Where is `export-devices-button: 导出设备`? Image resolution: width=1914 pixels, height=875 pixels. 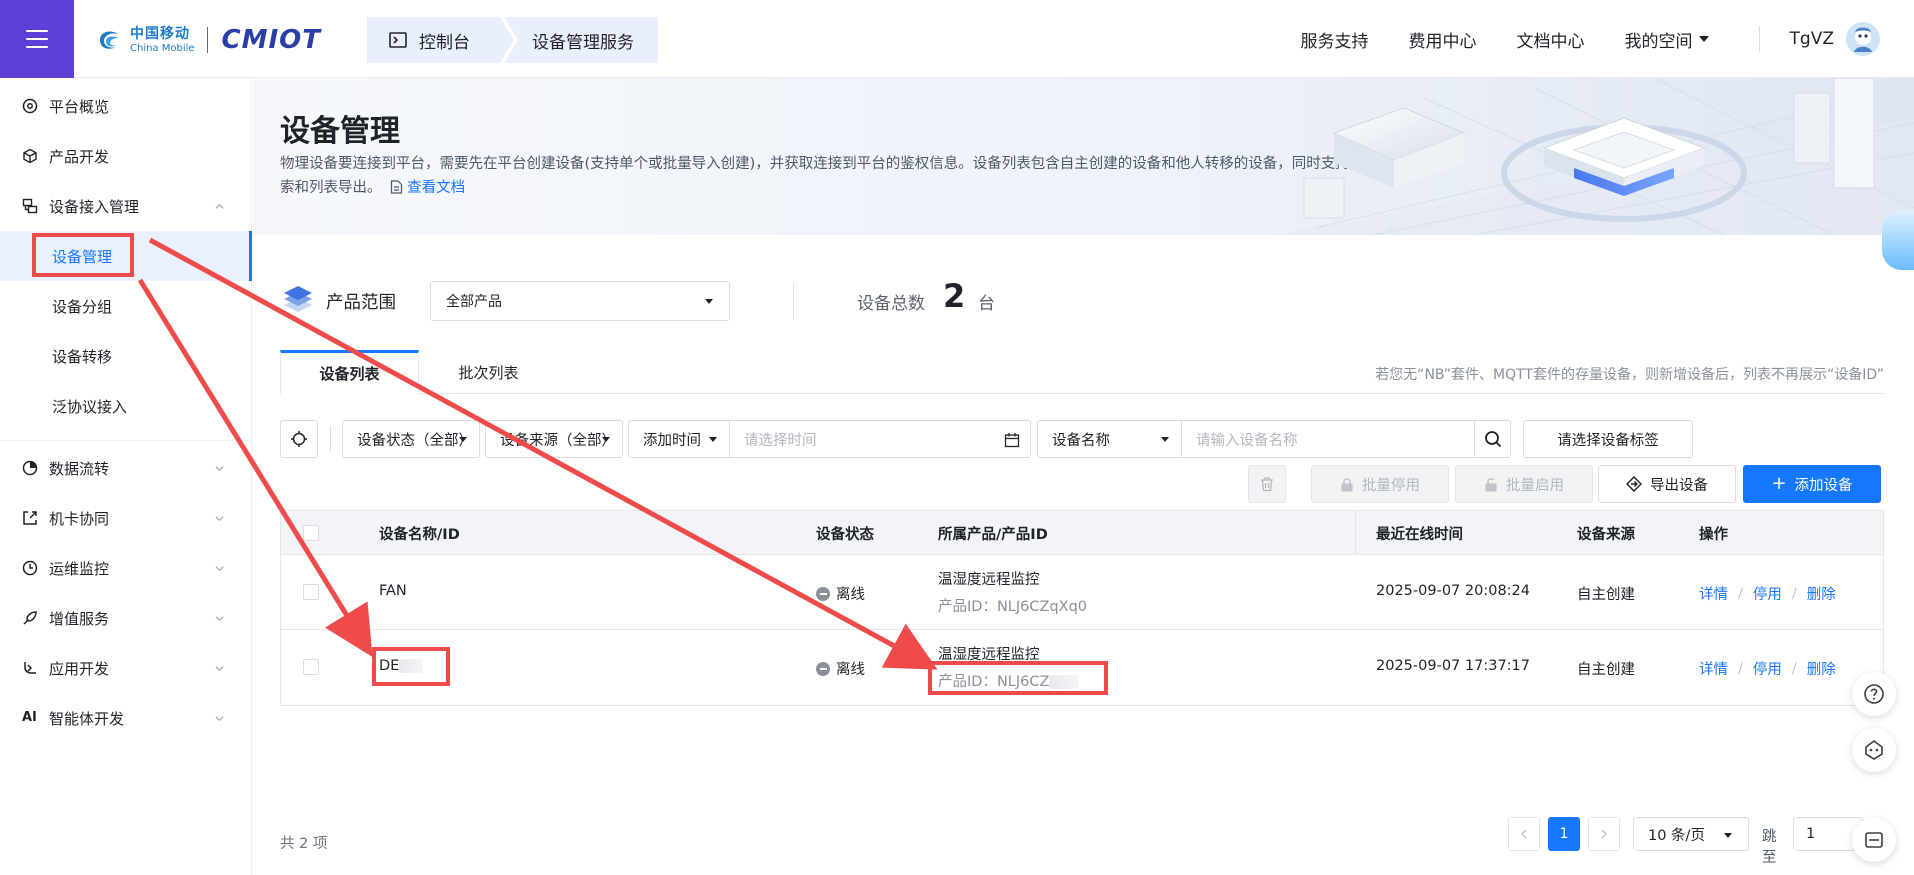 export-devices-button: 导出设备 is located at coordinates (1667, 484).